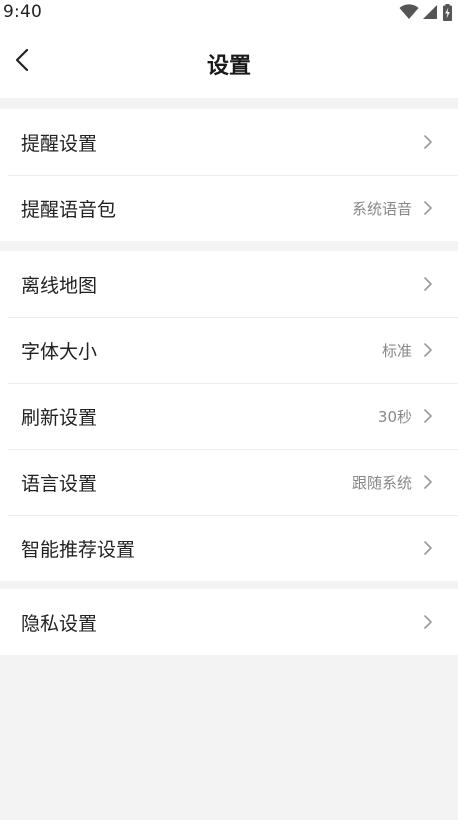 The width and height of the screenshot is (458, 820). I want to click on settings-row-label: 语言设置, so click(59, 483).